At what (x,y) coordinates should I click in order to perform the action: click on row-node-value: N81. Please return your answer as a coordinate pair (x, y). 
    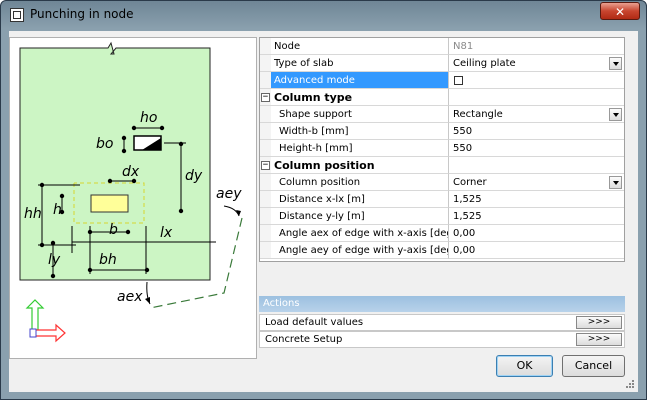
    Looking at the image, I should click on (536, 46).